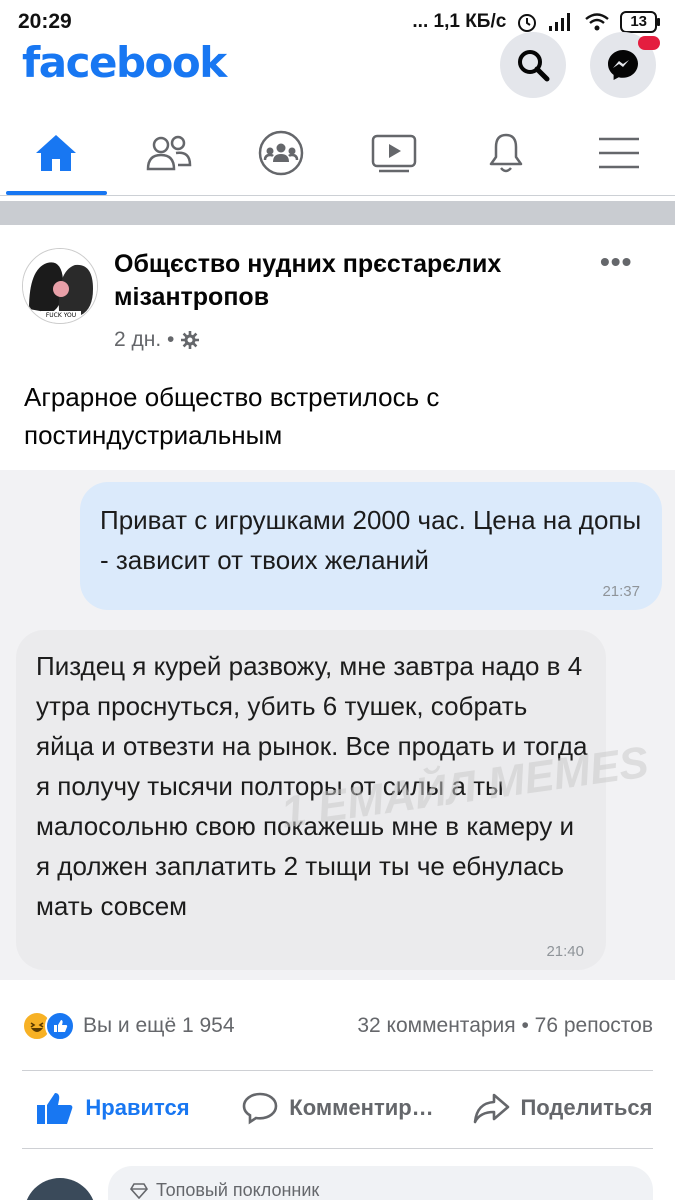 The width and height of the screenshot is (675, 1200). I want to click on comments-shares-count: 32 комментария • 76 репостов, so click(505, 1026).